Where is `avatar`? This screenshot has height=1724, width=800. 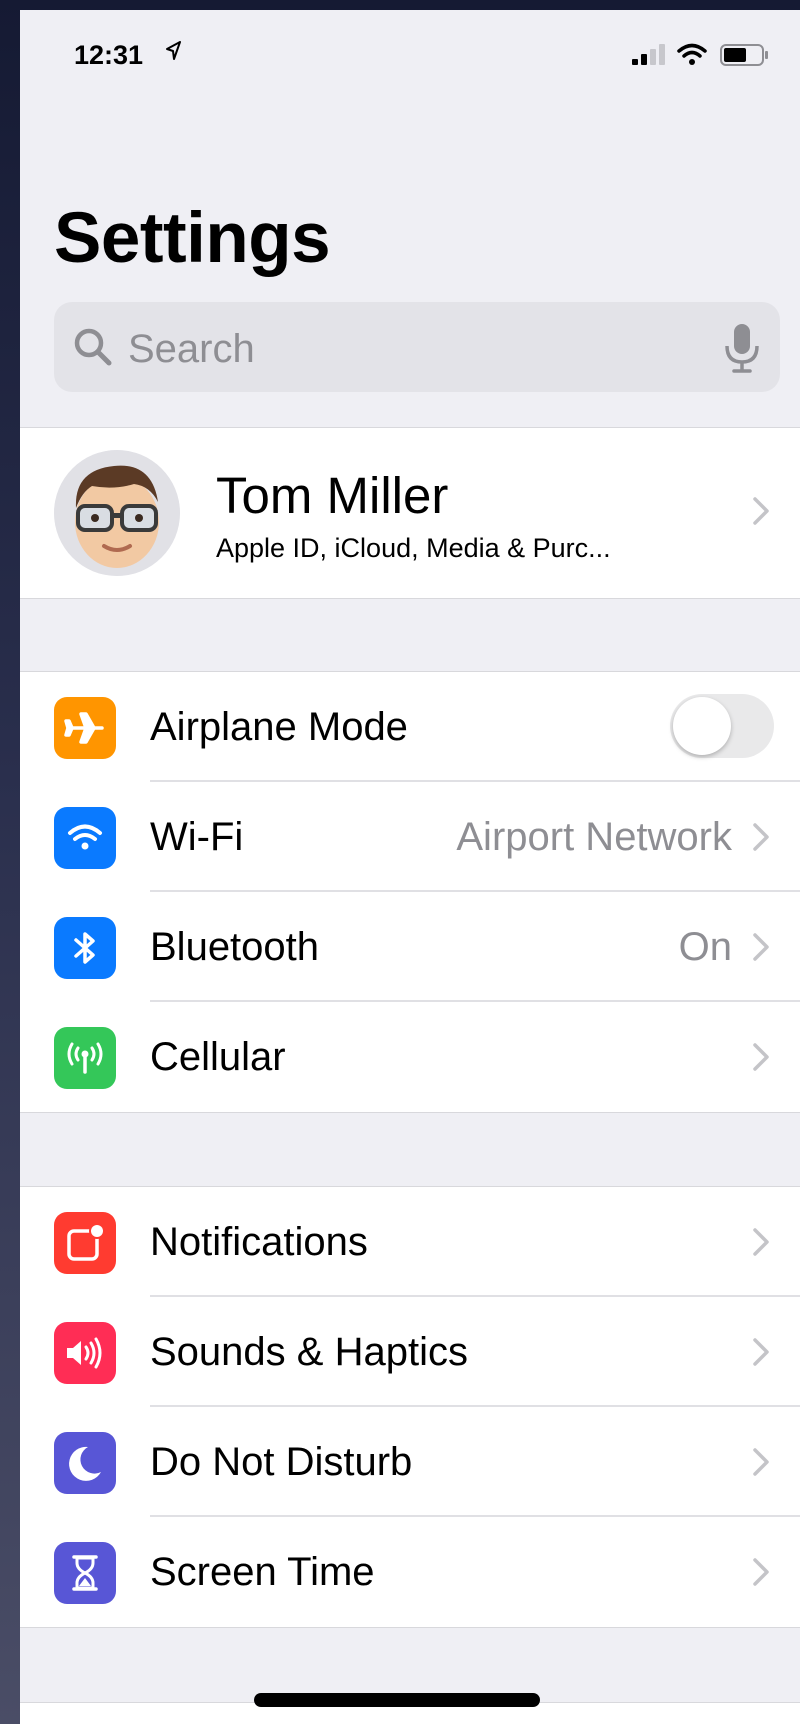 avatar is located at coordinates (117, 513).